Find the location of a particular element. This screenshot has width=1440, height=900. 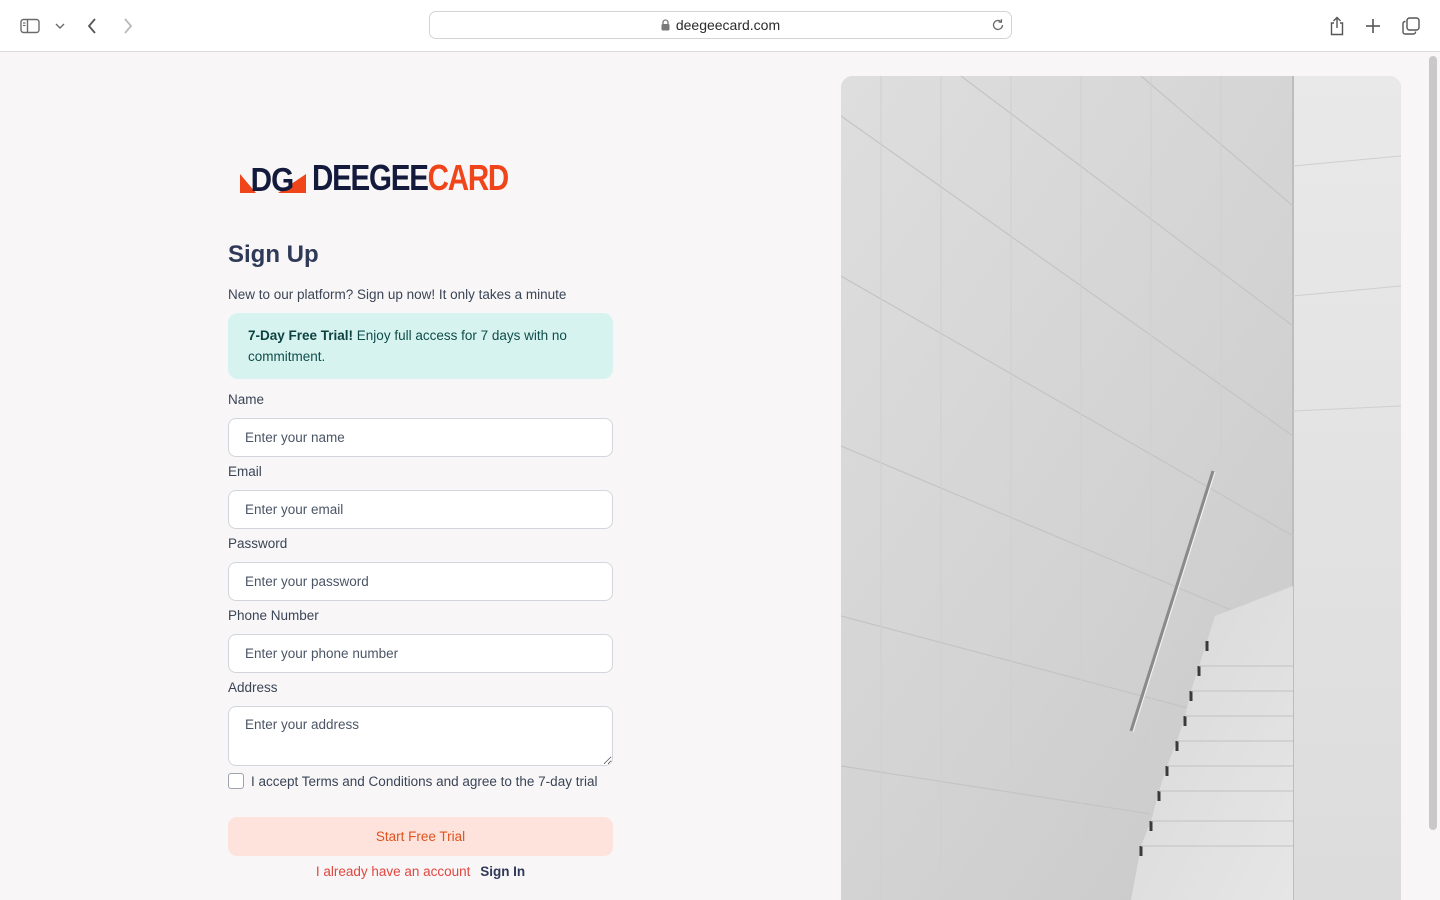

name-label: Name is located at coordinates (246, 399).